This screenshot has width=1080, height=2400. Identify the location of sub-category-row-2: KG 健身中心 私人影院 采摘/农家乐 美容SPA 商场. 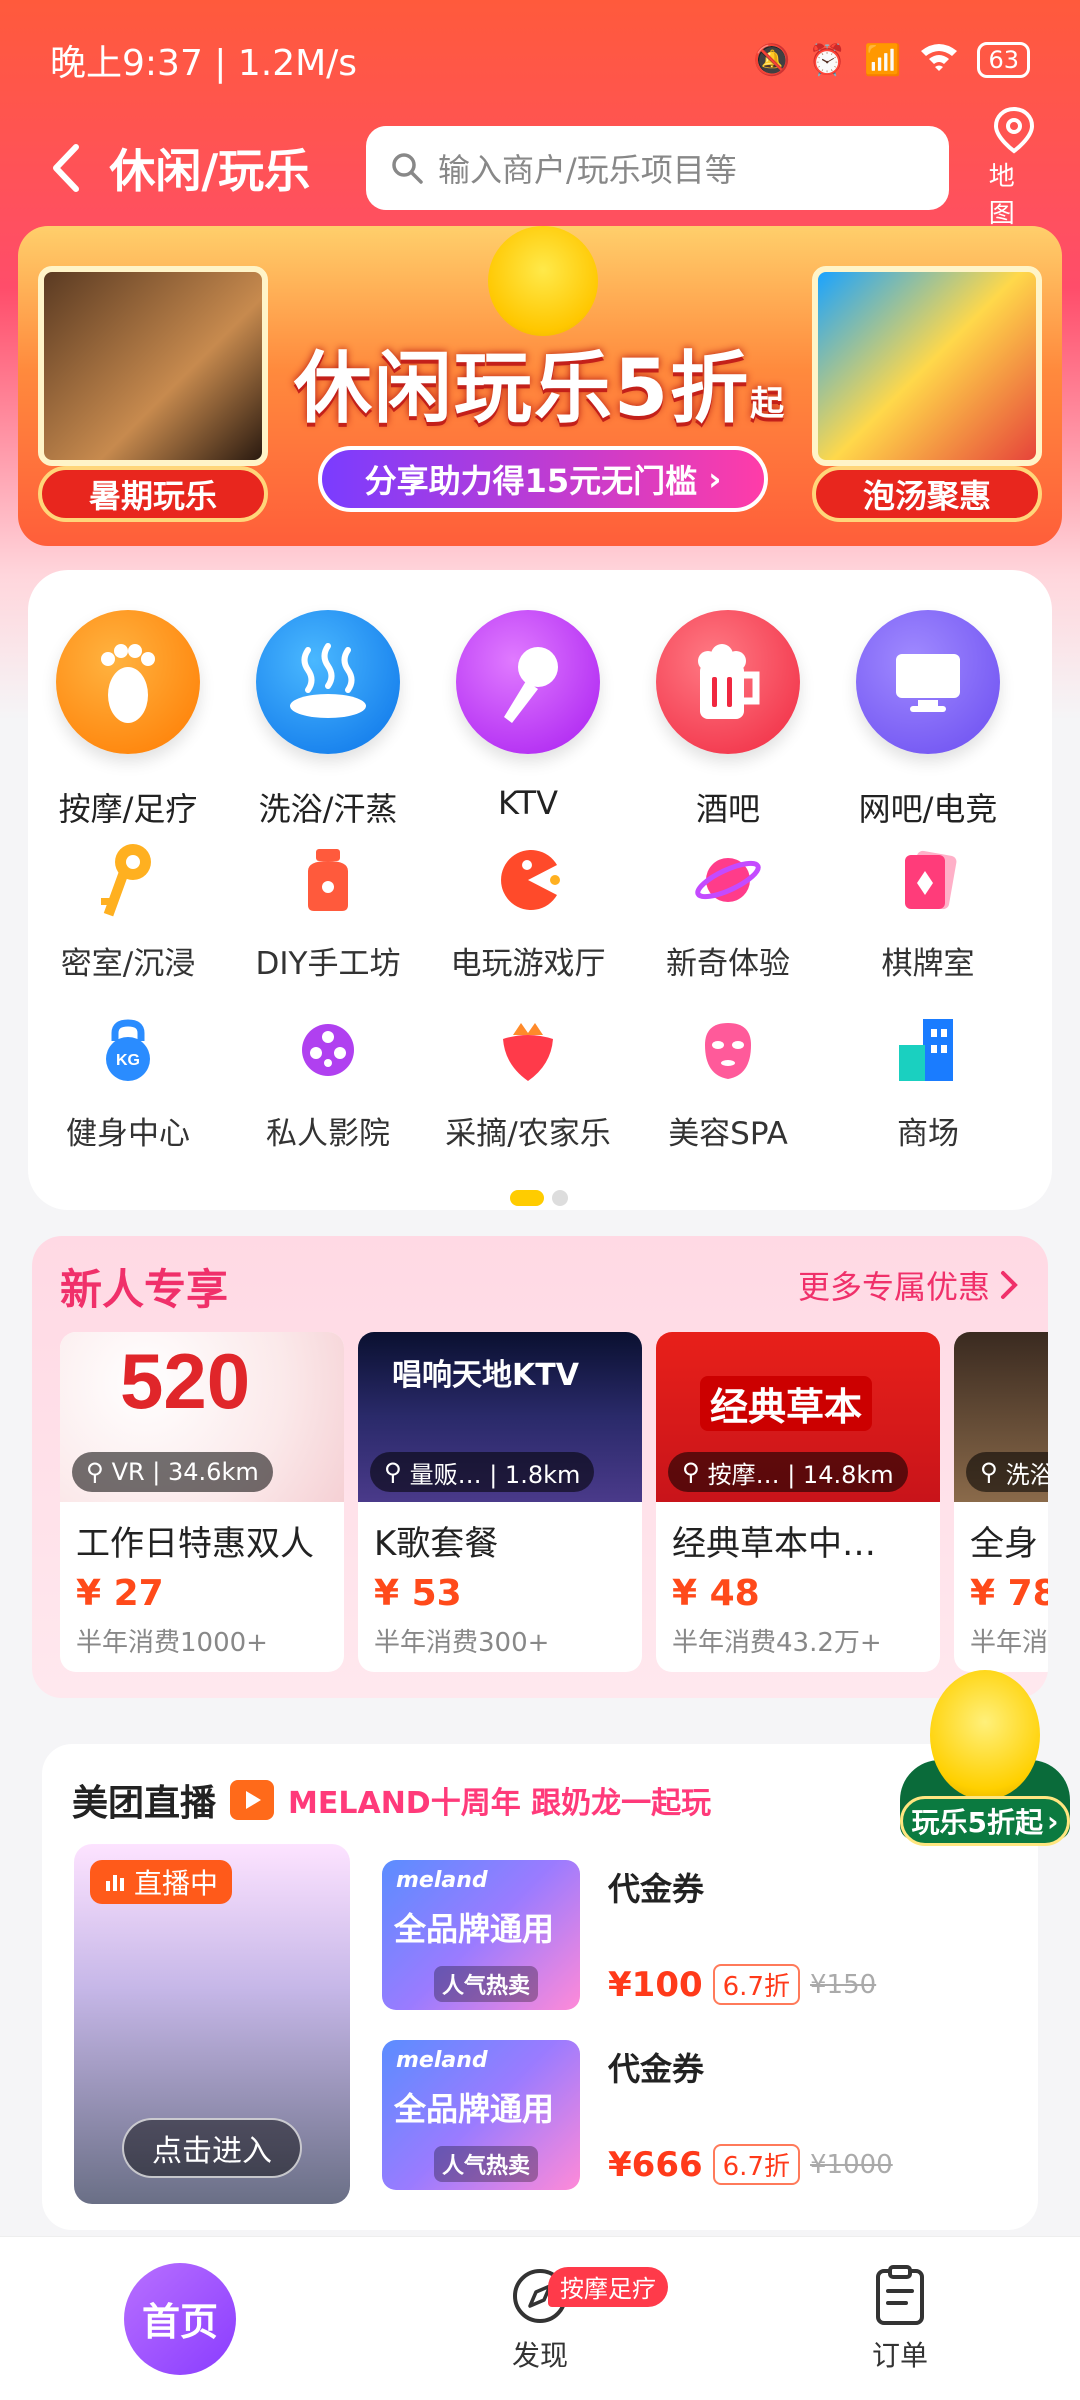
(540, 1081).